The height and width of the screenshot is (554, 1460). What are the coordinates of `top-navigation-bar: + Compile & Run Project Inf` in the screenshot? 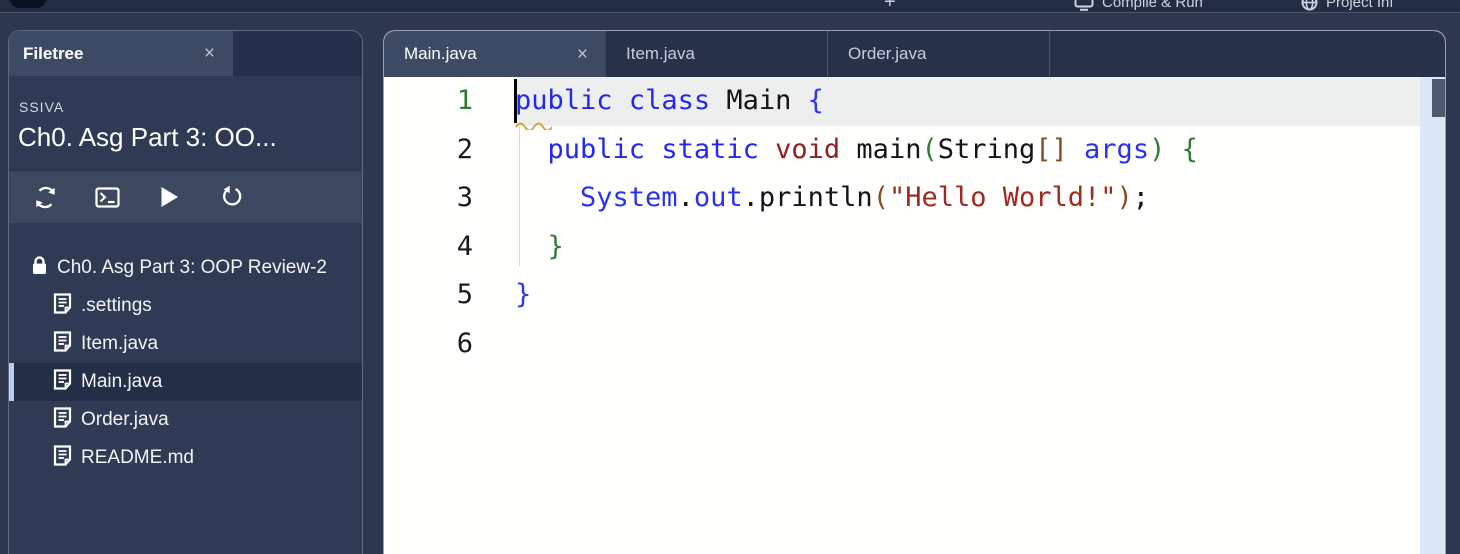 It's located at (730, 6).